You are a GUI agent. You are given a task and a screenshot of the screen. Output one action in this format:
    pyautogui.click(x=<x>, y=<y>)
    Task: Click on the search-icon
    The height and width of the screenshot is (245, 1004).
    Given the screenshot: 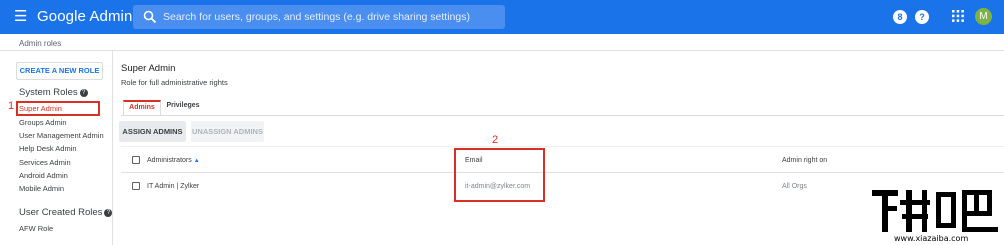 What is the action you would take?
    pyautogui.click(x=150, y=17)
    